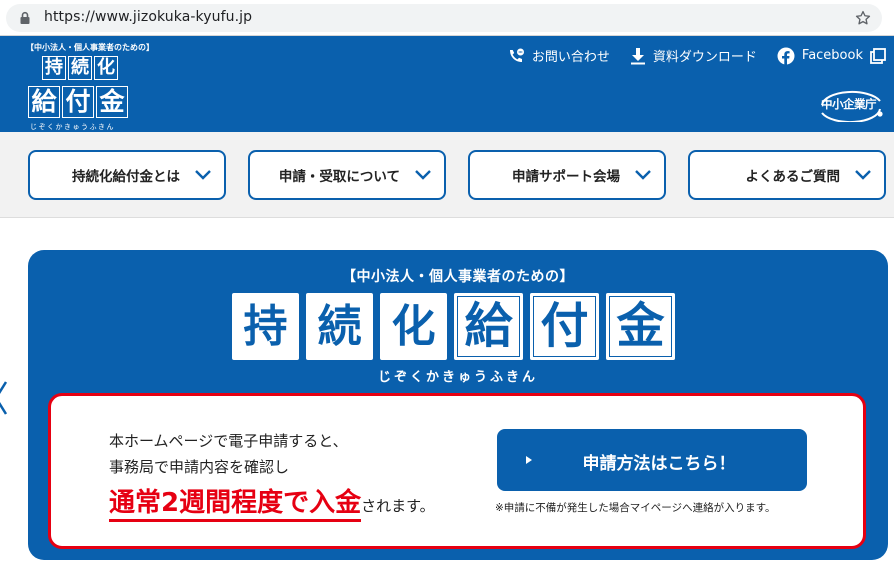 The width and height of the screenshot is (894, 570). What do you see at coordinates (90, 47) in the screenshot?
I see `logo-tagline: 【中小法人・個人事業者のための】` at bounding box center [90, 47].